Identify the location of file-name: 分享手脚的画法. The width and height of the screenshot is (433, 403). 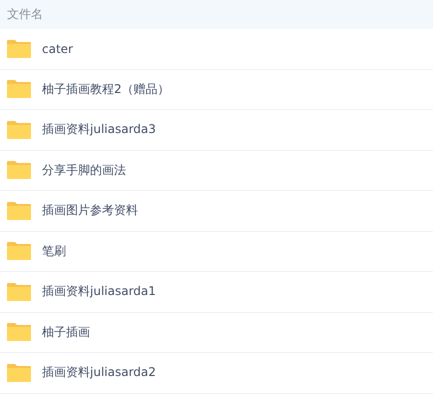
(84, 170).